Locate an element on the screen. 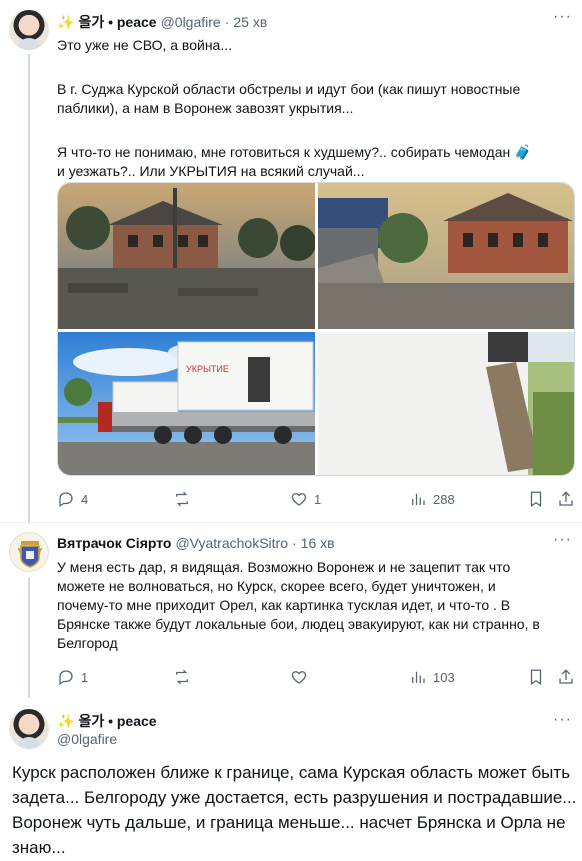  handle-row: @0lgafire is located at coordinates (87, 739).